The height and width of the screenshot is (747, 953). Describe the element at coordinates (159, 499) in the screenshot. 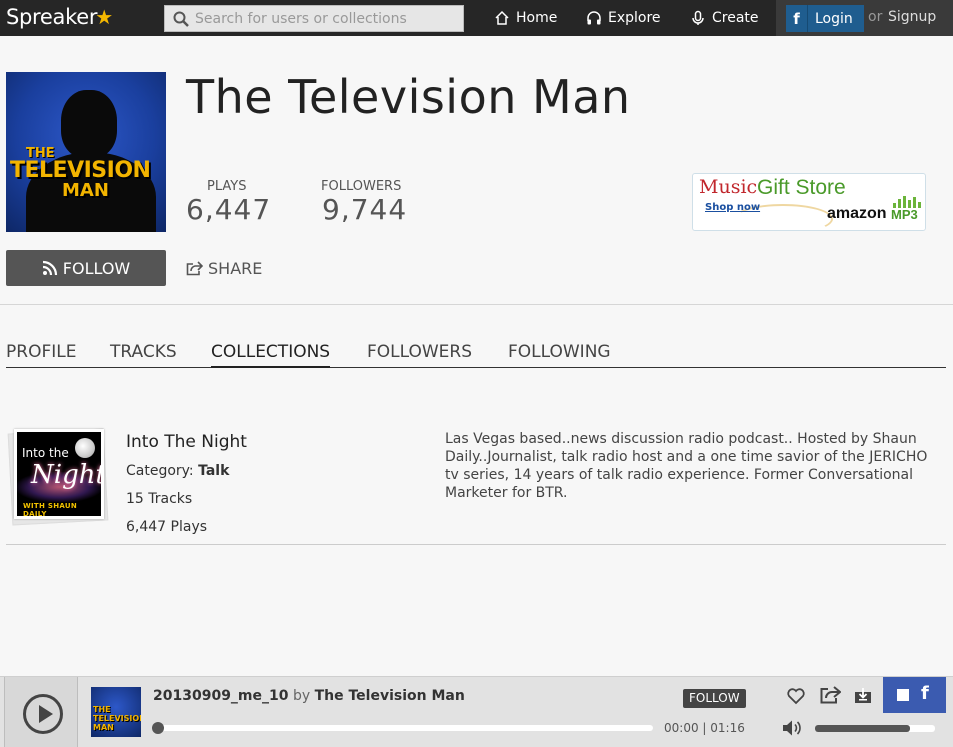

I see `collection-track-count: 15 Tracks` at that location.